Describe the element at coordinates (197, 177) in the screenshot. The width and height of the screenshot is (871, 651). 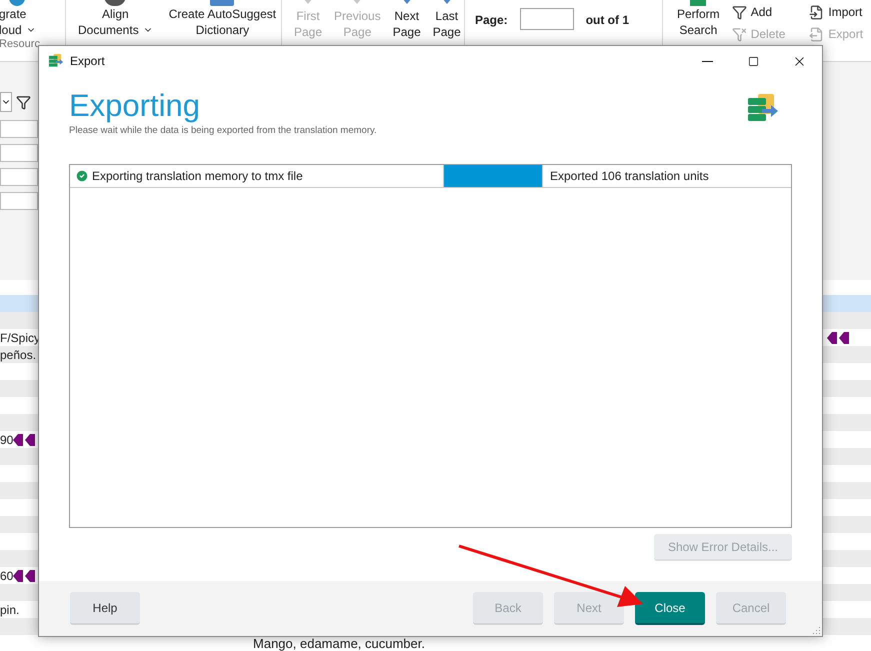
I see `task-label: Exporting translation memory to tmx file` at that location.